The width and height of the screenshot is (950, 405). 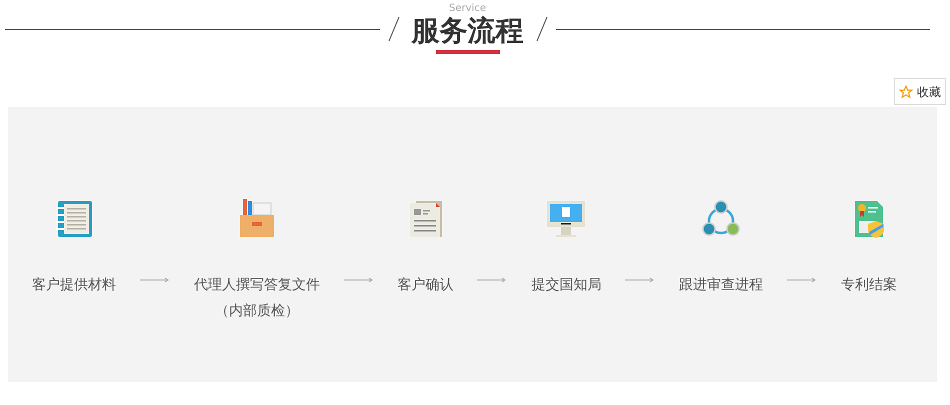 What do you see at coordinates (721, 285) in the screenshot?
I see `step-label: 跟进审查进程` at bounding box center [721, 285].